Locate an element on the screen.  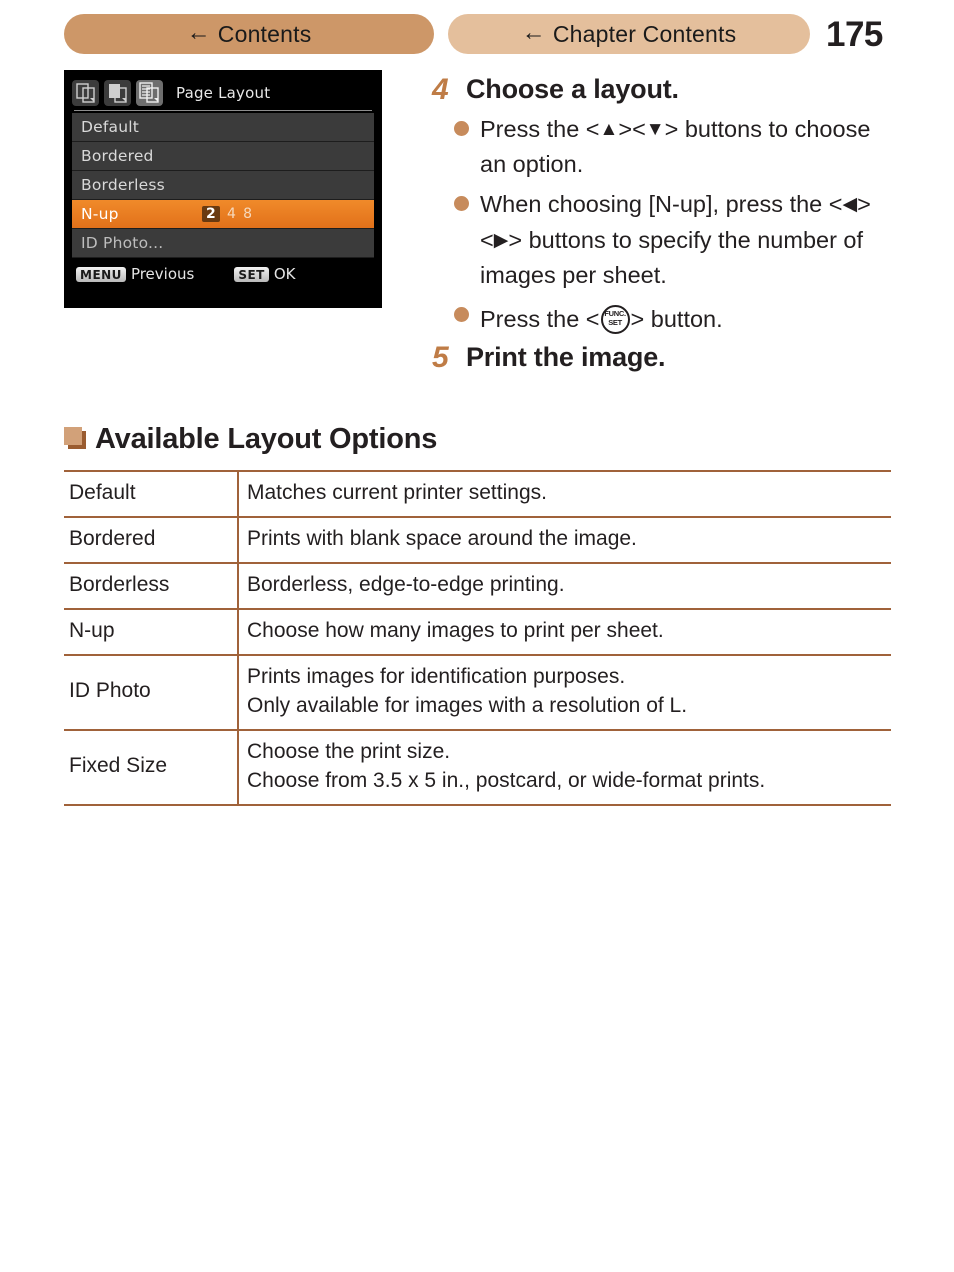
nup-value-2: 2 is located at coordinates (211, 214).